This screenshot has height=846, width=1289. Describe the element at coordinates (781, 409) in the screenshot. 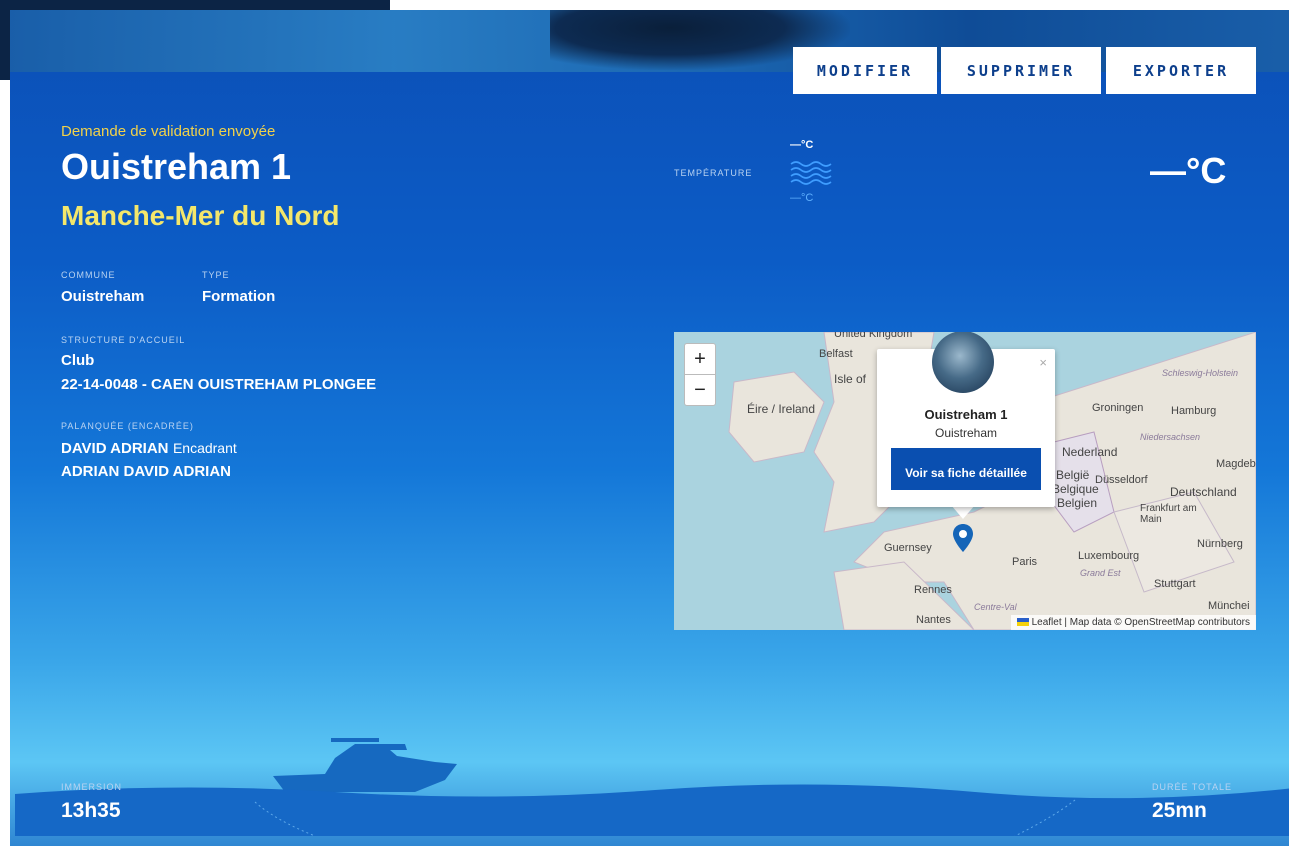

I see `map-label: Éire / Ireland` at that location.